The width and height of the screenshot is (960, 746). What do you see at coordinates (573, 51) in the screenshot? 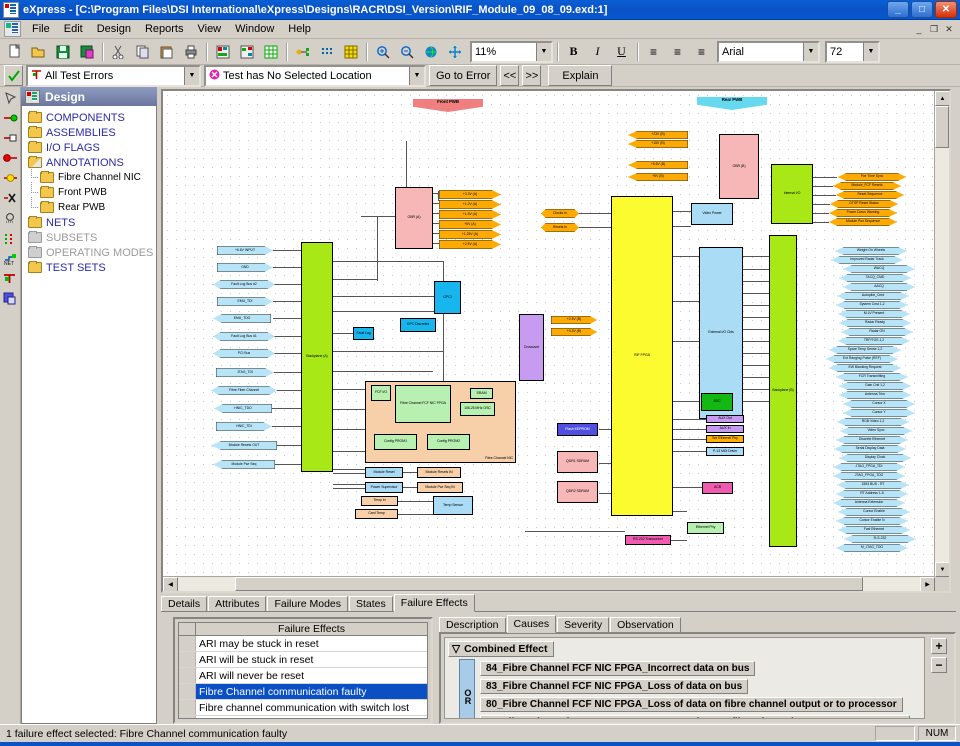
I see `bold-button: B` at bounding box center [573, 51].